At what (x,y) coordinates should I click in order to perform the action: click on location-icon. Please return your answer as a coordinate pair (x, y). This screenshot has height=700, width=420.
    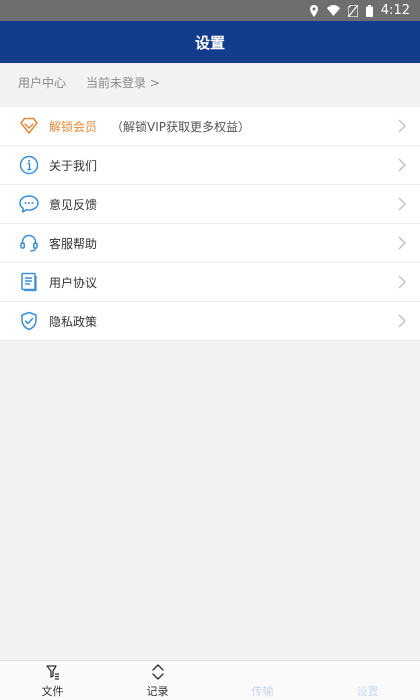
    Looking at the image, I should click on (314, 10).